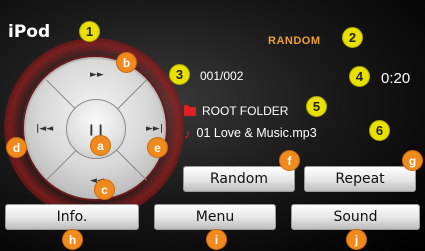 The image size is (425, 251). What do you see at coordinates (29, 32) in the screenshot?
I see `source-title: iPod` at bounding box center [29, 32].